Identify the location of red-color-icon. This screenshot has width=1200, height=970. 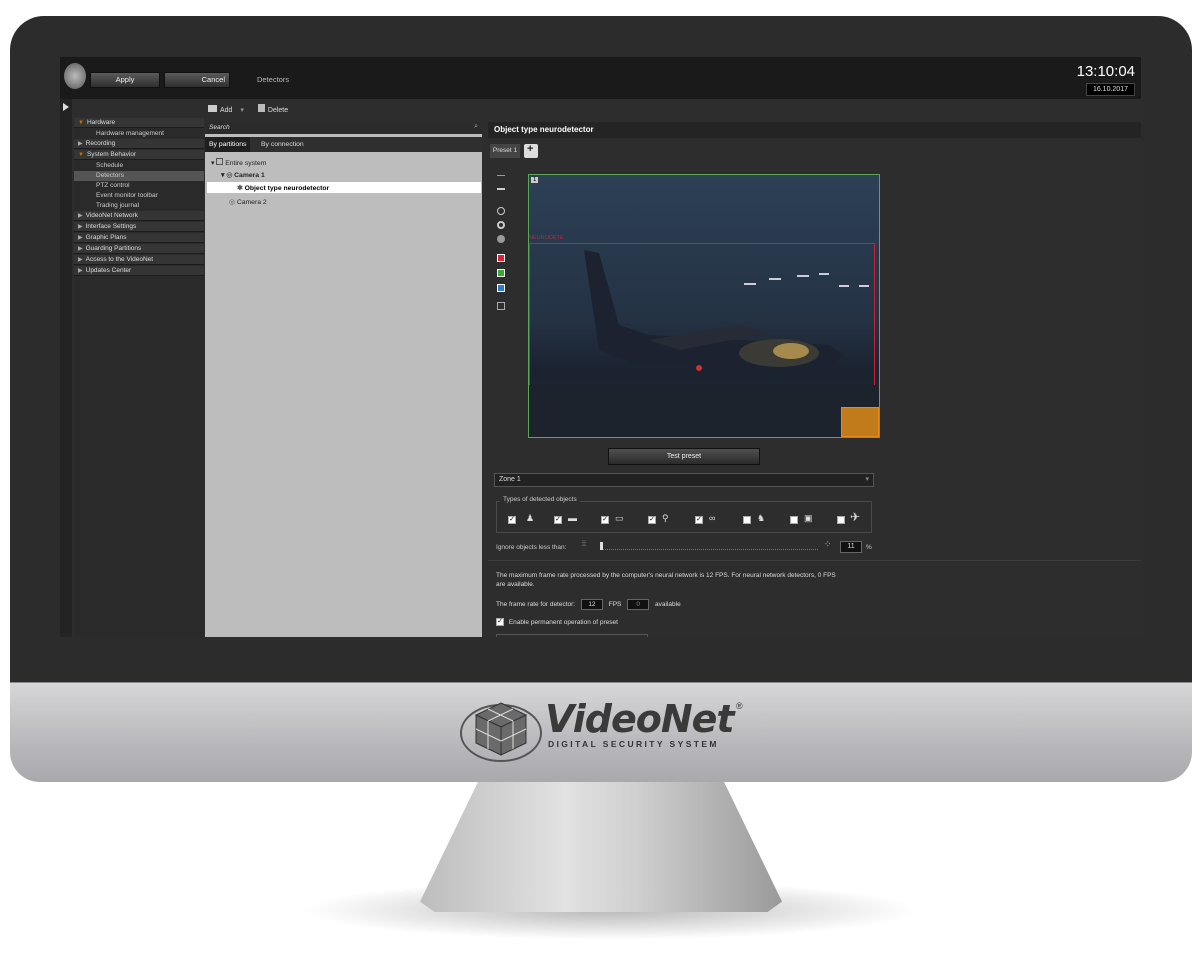
(501, 258).